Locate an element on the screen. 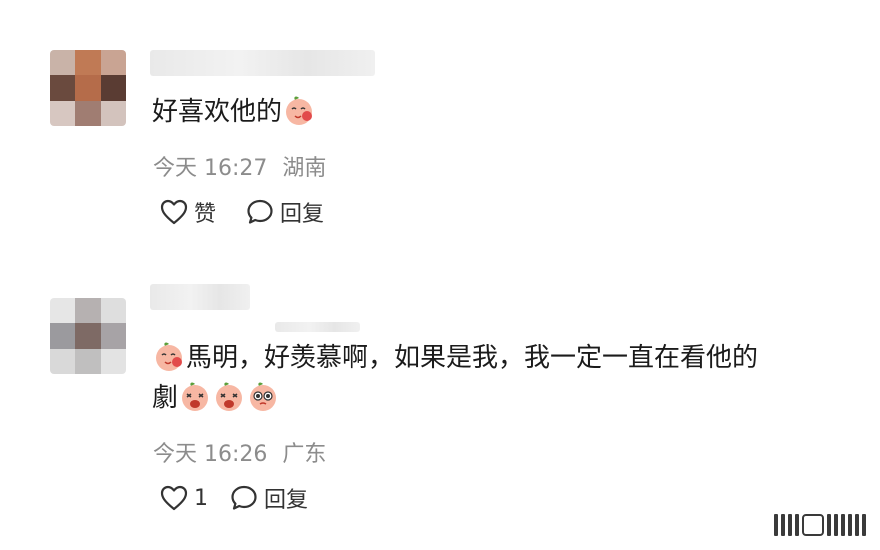  comment-location: 广东 is located at coordinates (304, 454).